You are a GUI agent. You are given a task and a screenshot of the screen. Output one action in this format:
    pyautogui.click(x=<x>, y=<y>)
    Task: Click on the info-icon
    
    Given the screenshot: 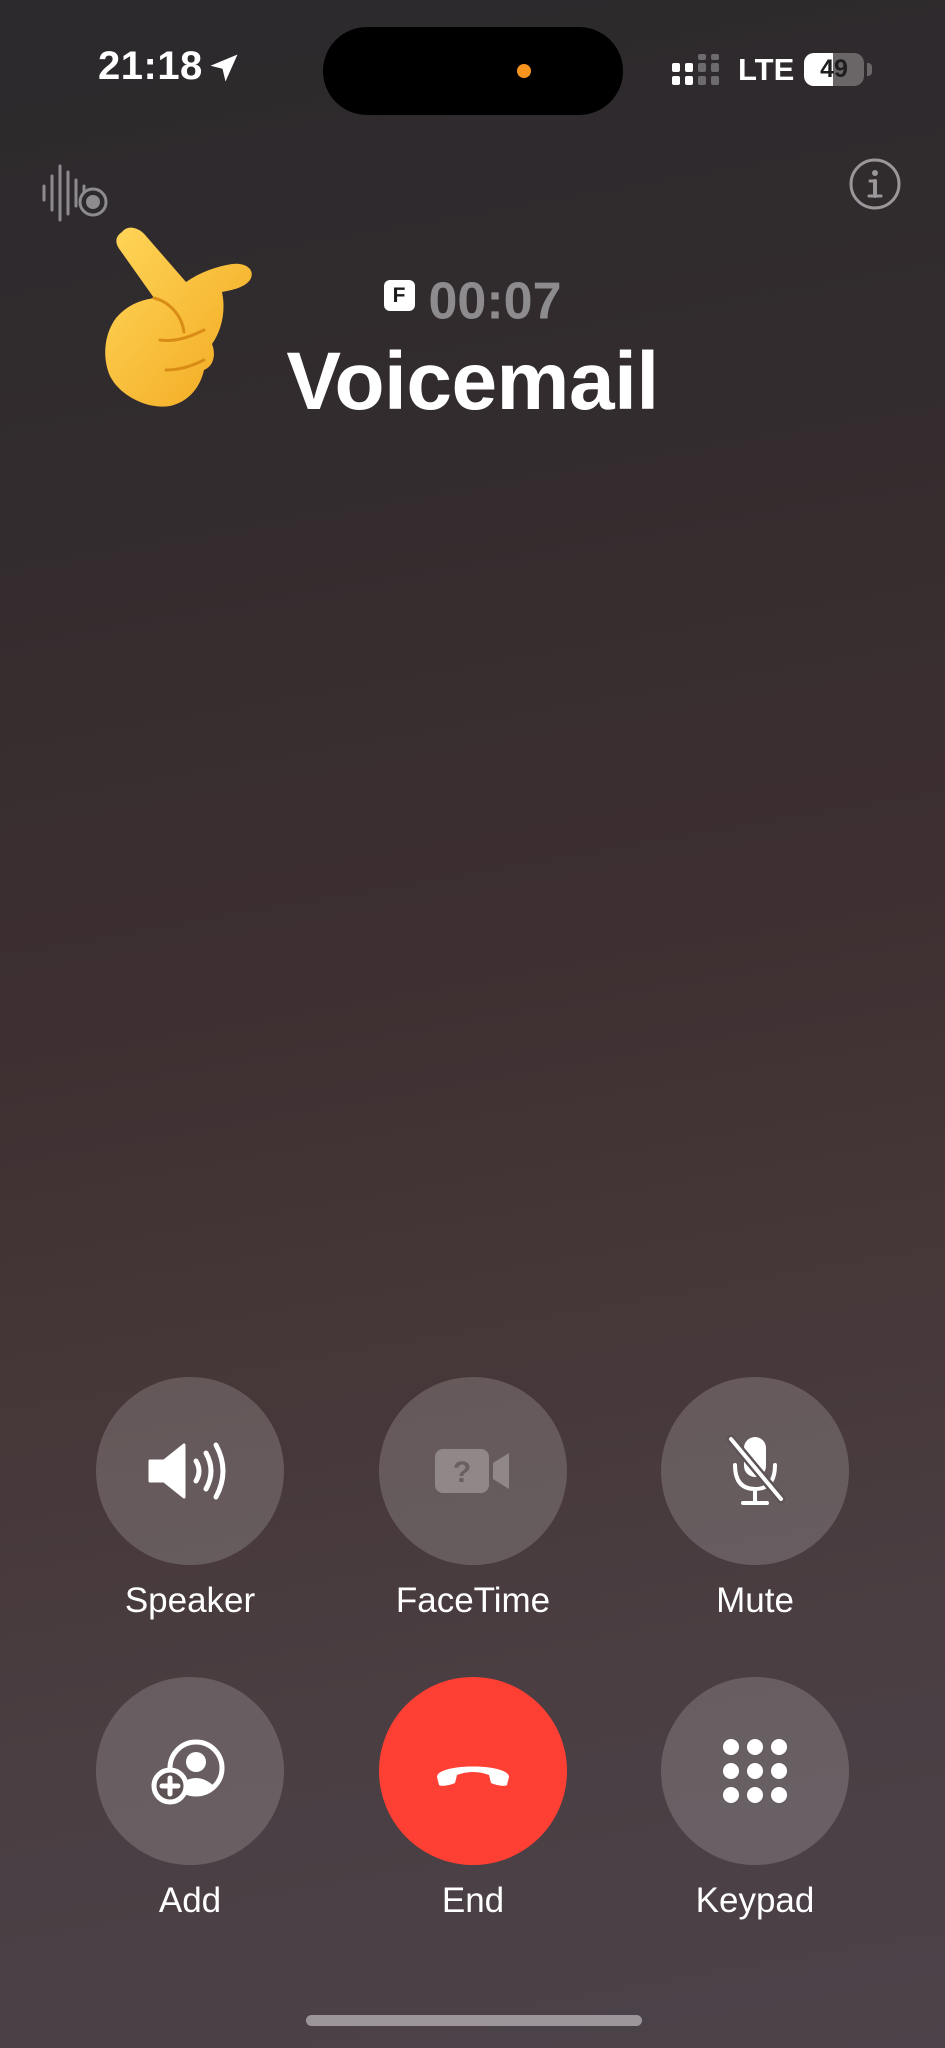 What is the action you would take?
    pyautogui.click(x=875, y=184)
    